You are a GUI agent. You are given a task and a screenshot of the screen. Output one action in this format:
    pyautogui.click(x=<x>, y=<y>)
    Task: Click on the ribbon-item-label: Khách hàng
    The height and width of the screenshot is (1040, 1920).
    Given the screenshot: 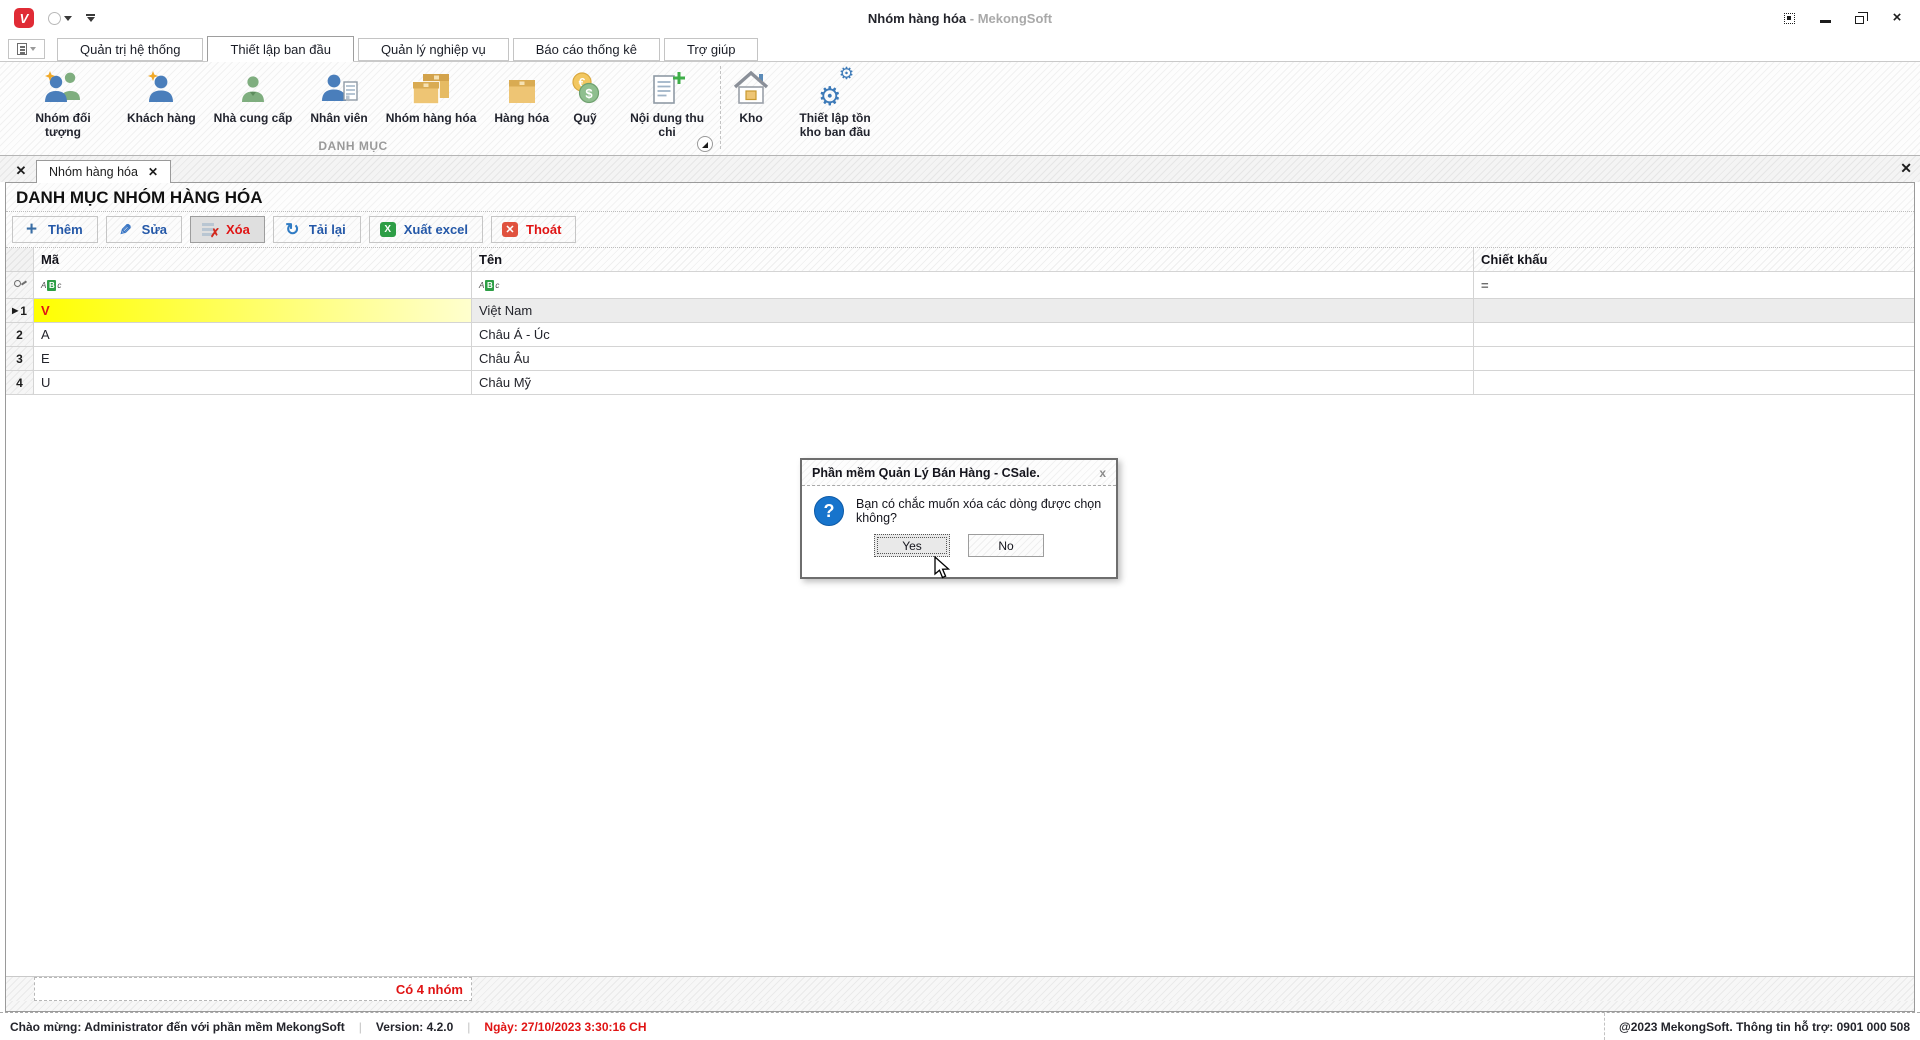 What is the action you would take?
    pyautogui.click(x=161, y=118)
    